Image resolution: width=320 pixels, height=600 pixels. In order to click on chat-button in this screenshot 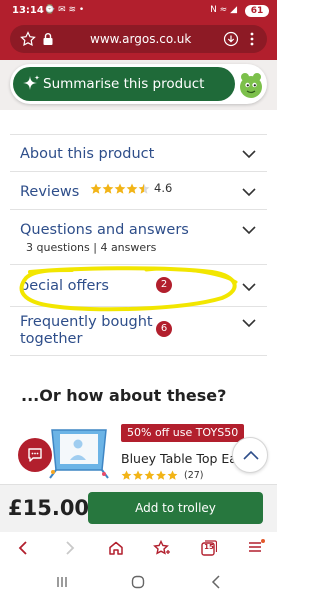, I will do `click(35, 455)`.